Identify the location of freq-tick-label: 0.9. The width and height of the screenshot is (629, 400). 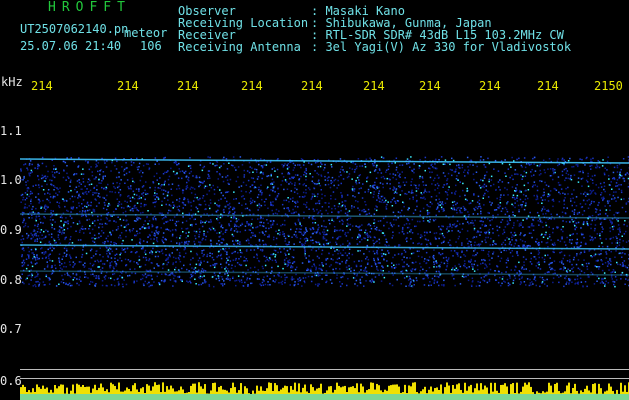
(11, 230).